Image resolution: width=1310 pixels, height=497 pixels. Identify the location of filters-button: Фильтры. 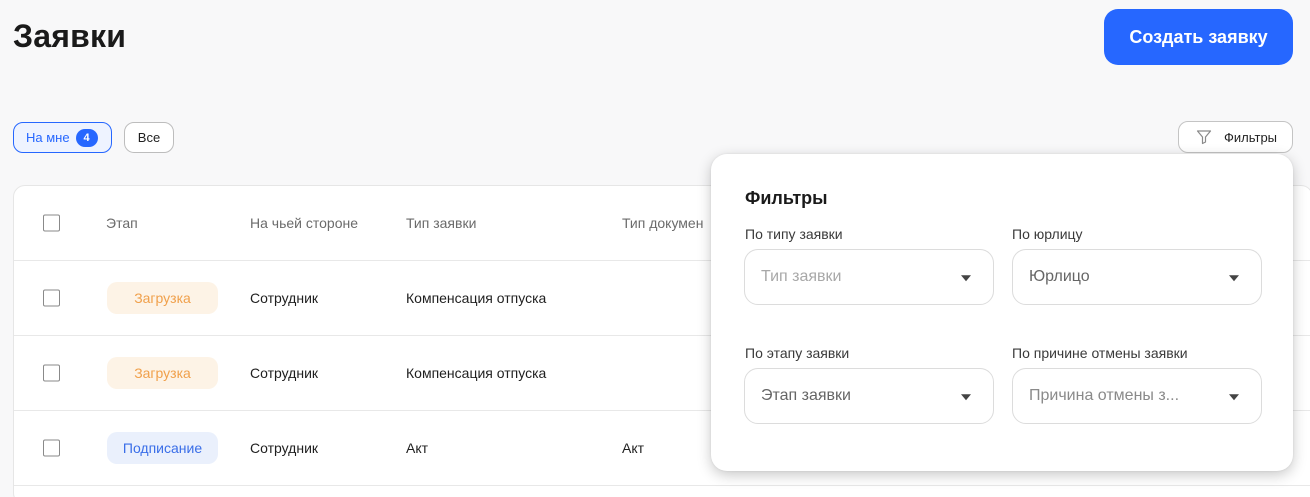
(1235, 137).